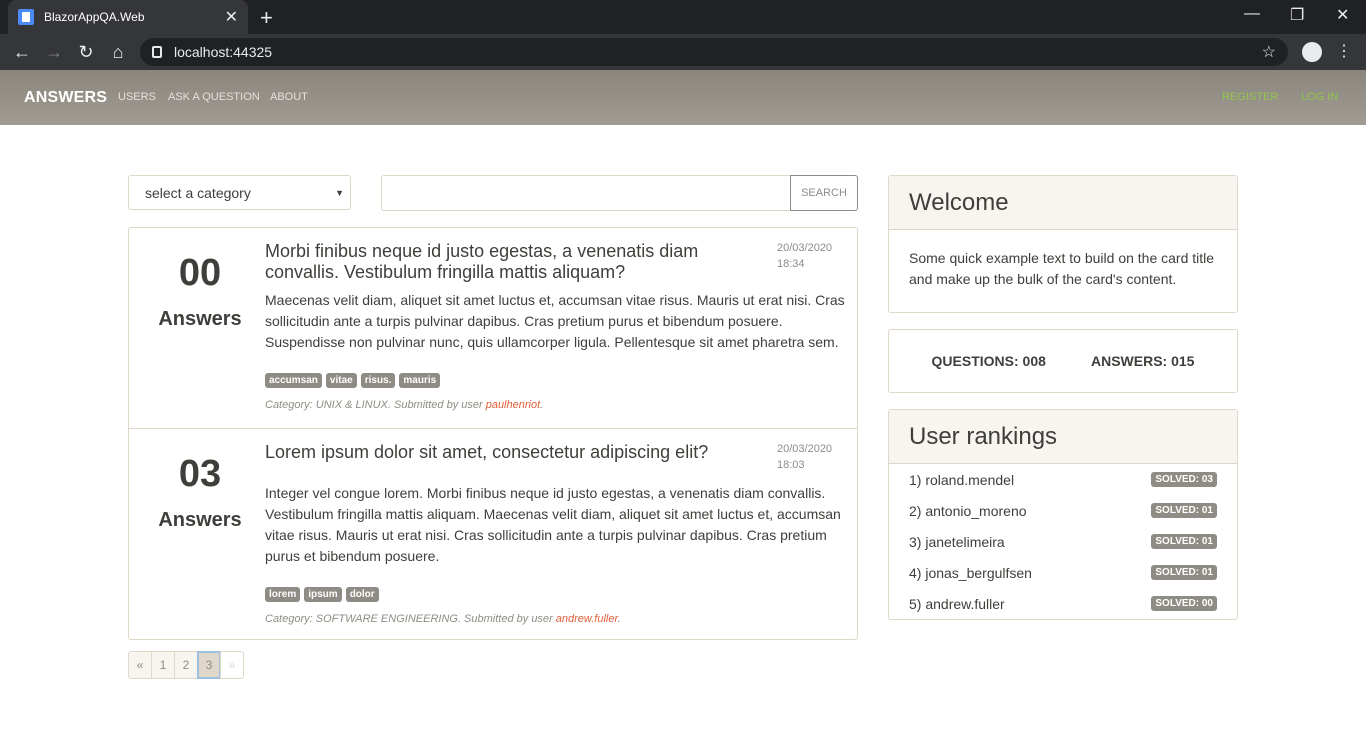  Describe the element at coordinates (1184, 603) in the screenshot. I see `solved-badge: SOLVED: 00` at that location.